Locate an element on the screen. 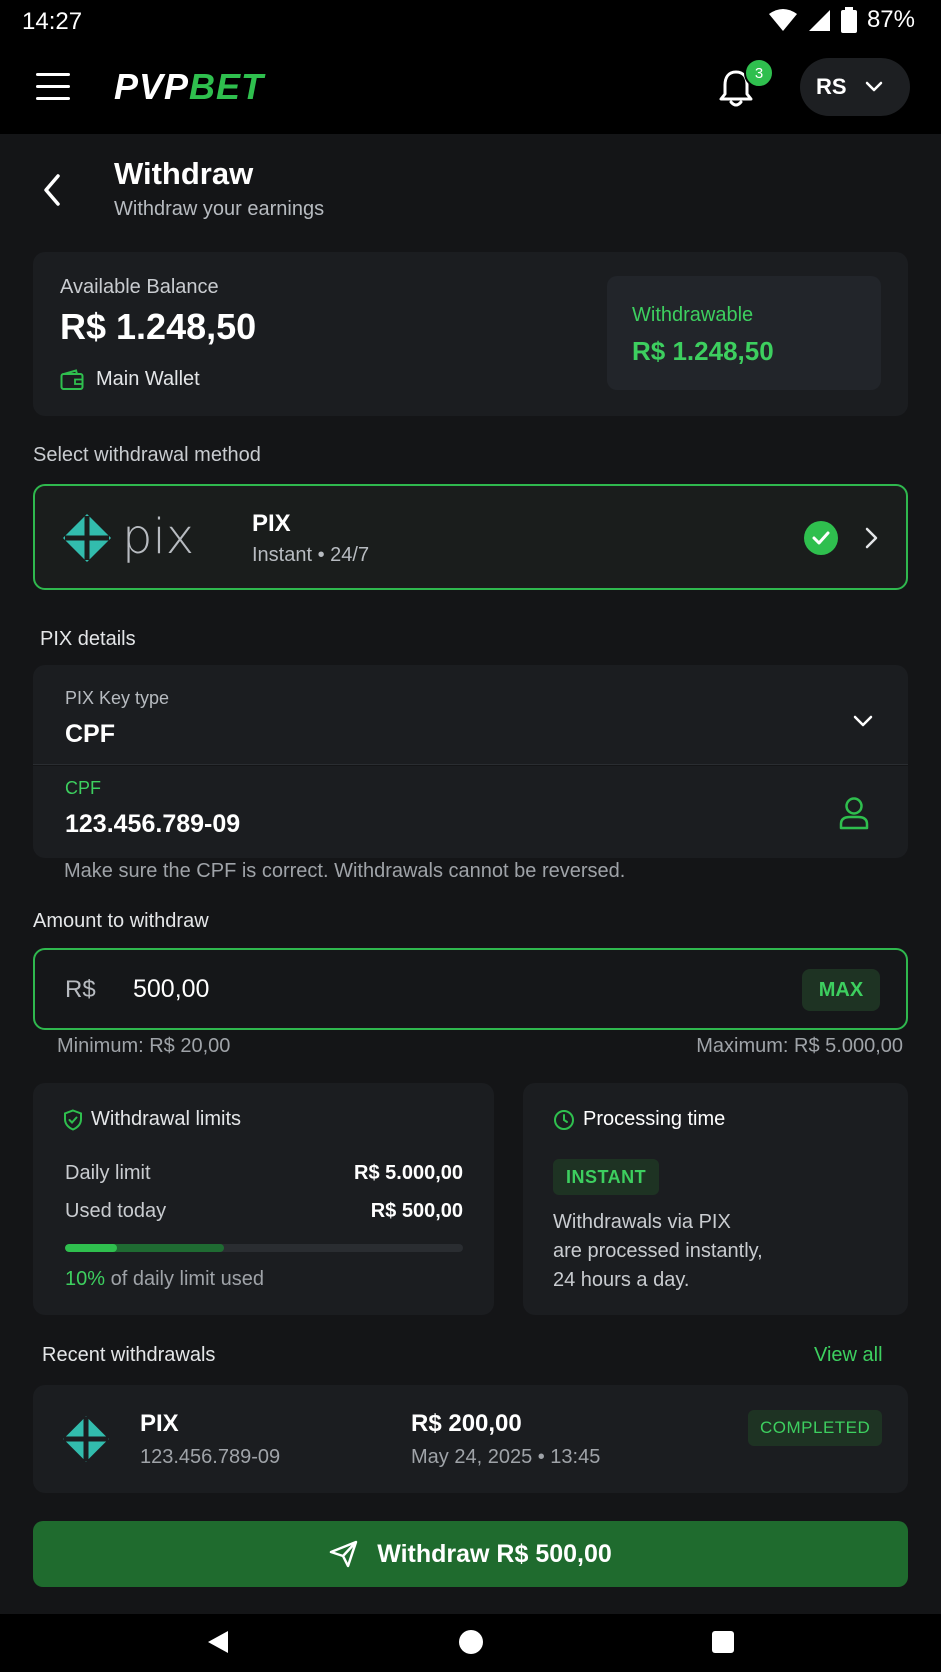 The height and width of the screenshot is (1672, 941). wallet-name: Main Wallet is located at coordinates (148, 379).